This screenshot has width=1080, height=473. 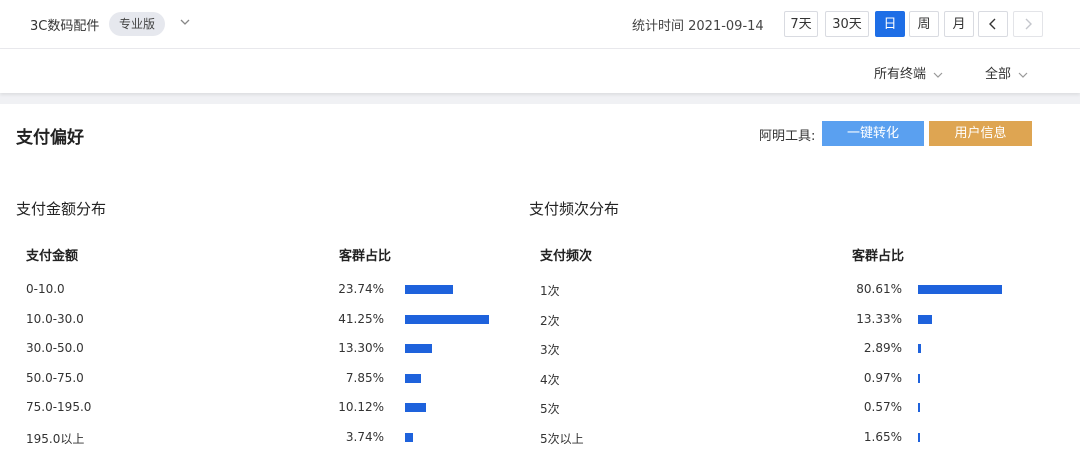 I want to click on next-date-button, so click(x=1028, y=24).